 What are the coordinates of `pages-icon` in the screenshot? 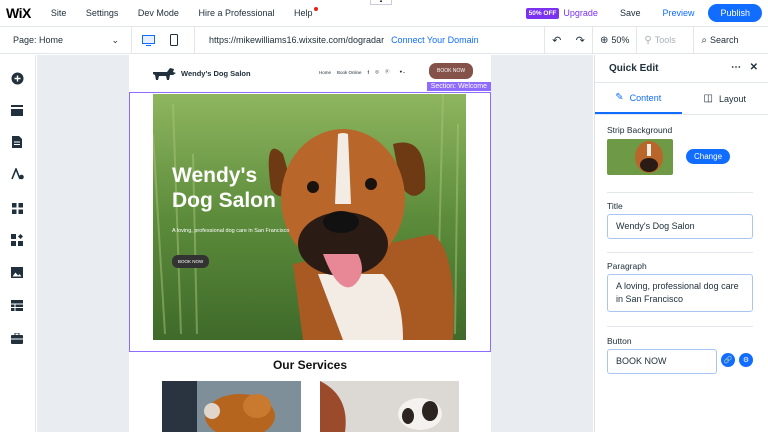 It's located at (17, 142).